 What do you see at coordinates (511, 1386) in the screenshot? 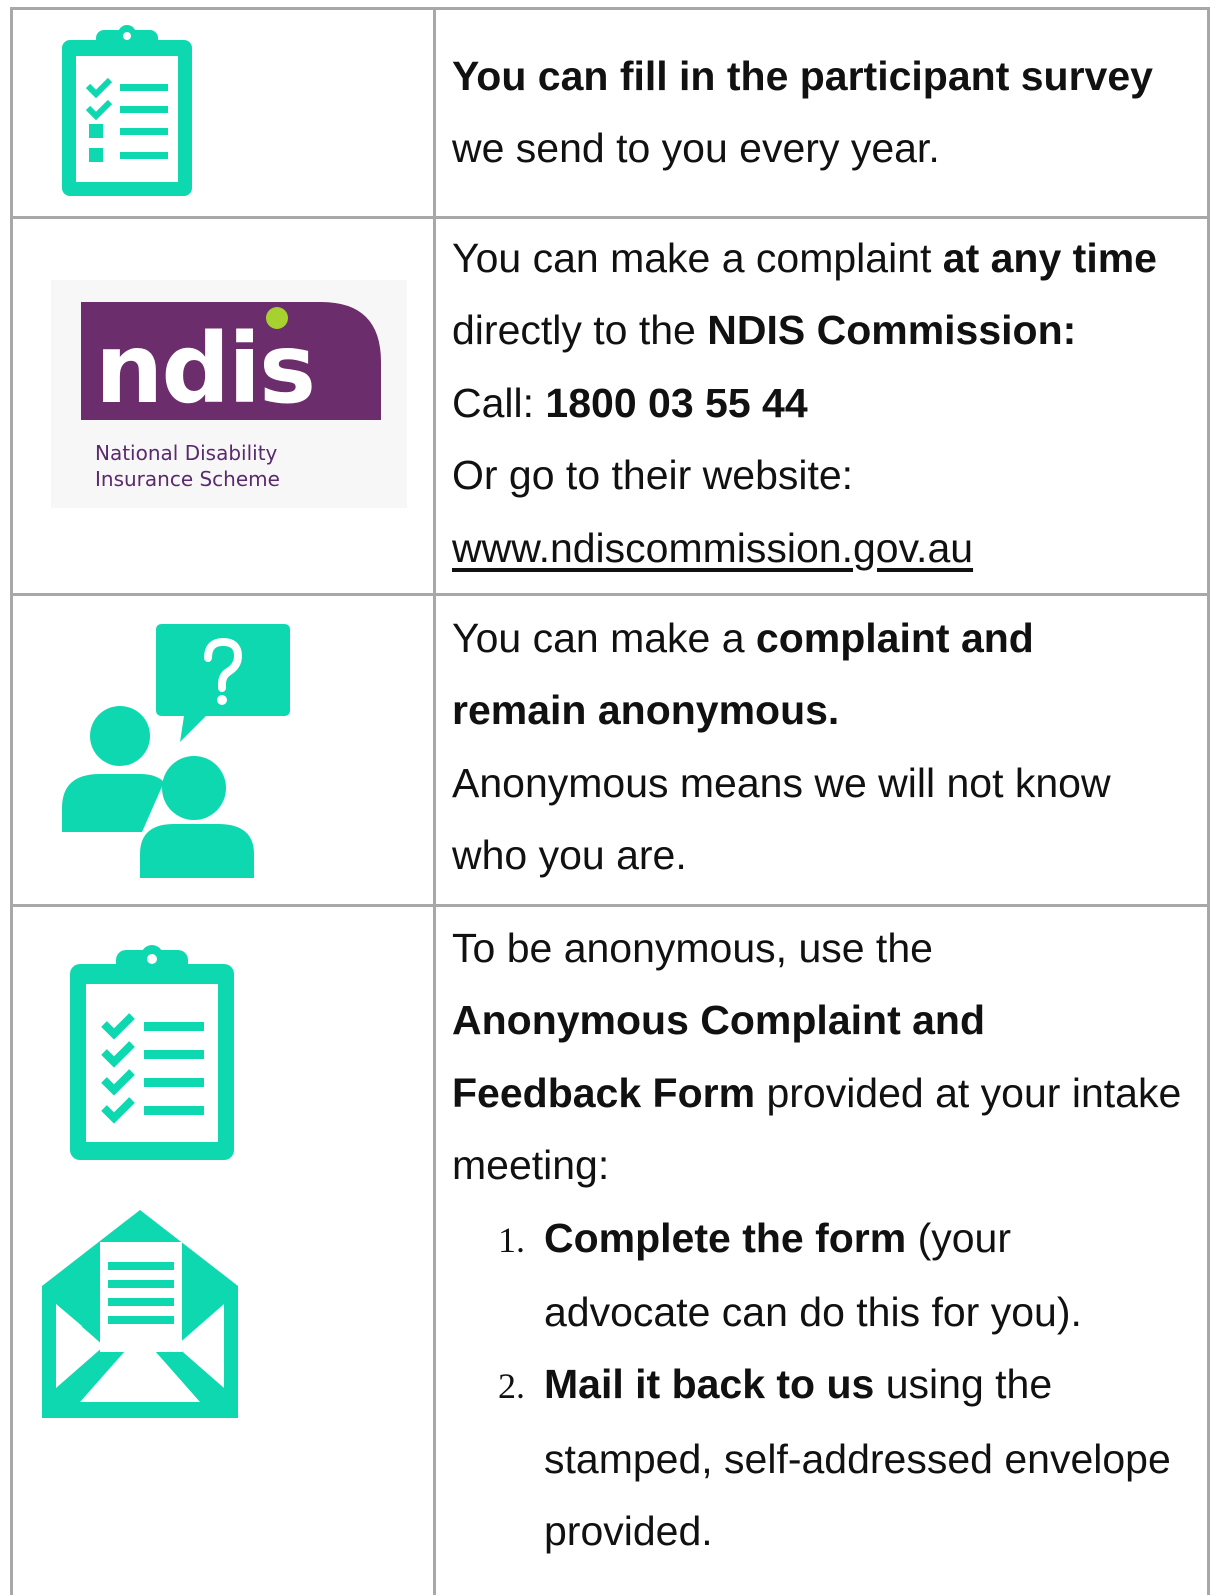
I see `step-2-number: 2.` at bounding box center [511, 1386].